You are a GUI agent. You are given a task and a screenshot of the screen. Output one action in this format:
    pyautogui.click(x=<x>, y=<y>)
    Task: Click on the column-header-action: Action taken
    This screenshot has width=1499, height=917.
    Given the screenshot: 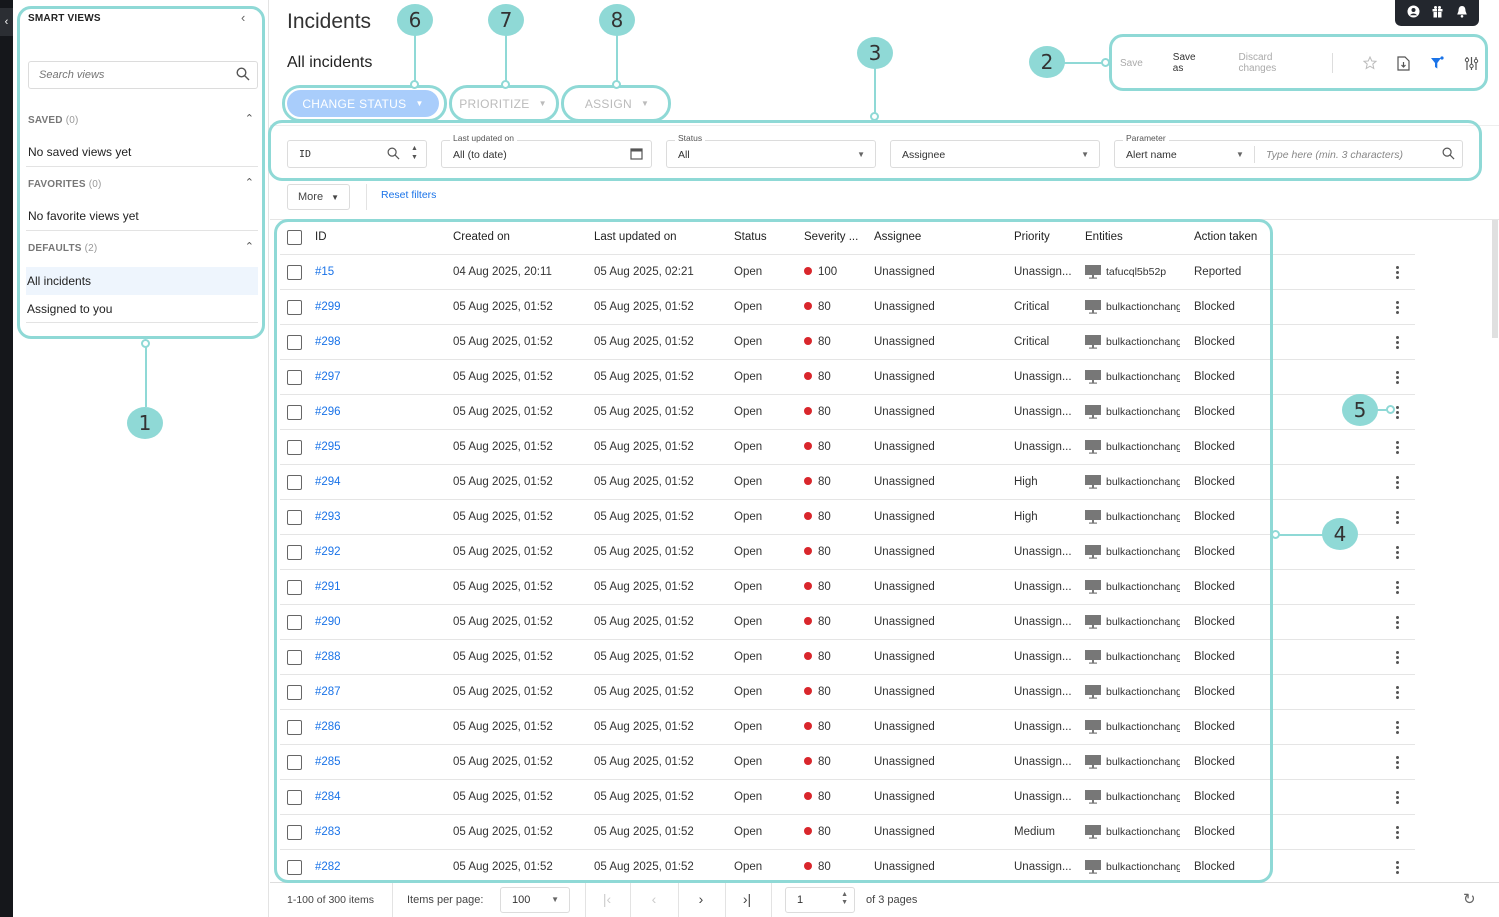 What is the action you would take?
    pyautogui.click(x=1225, y=237)
    